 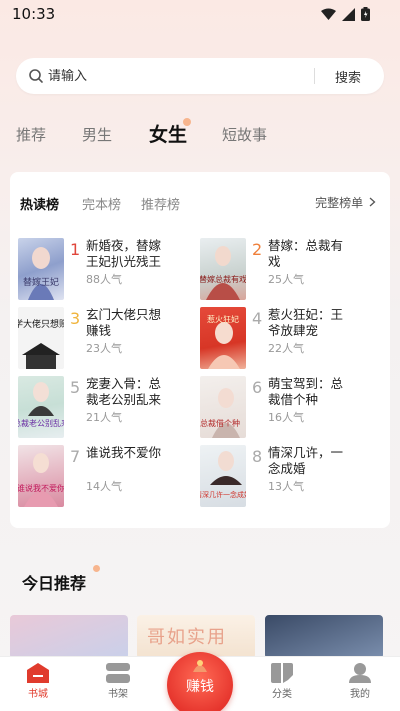 What do you see at coordinates (124, 452) in the screenshot?
I see `book-title: 谁说我不爱你` at bounding box center [124, 452].